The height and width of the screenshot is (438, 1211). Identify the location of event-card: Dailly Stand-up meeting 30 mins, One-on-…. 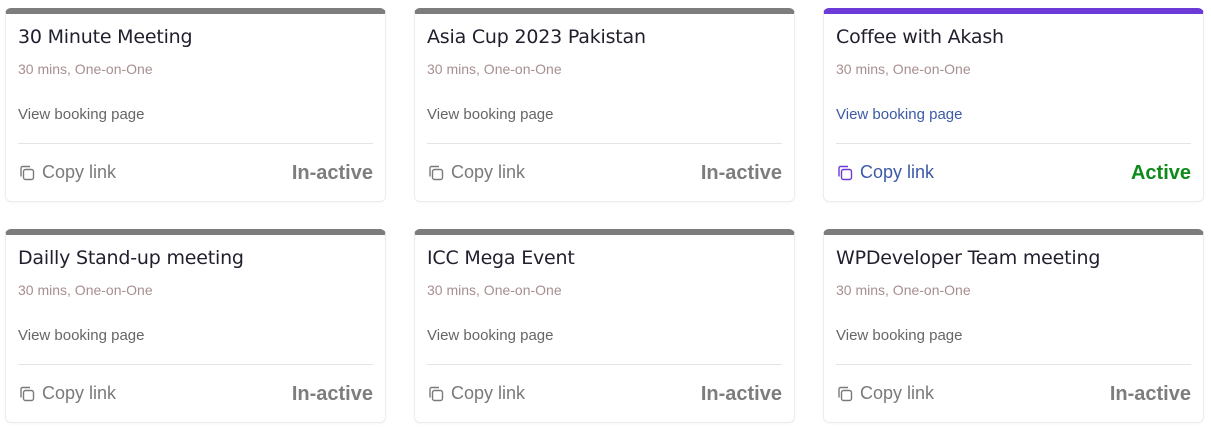
(195, 326).